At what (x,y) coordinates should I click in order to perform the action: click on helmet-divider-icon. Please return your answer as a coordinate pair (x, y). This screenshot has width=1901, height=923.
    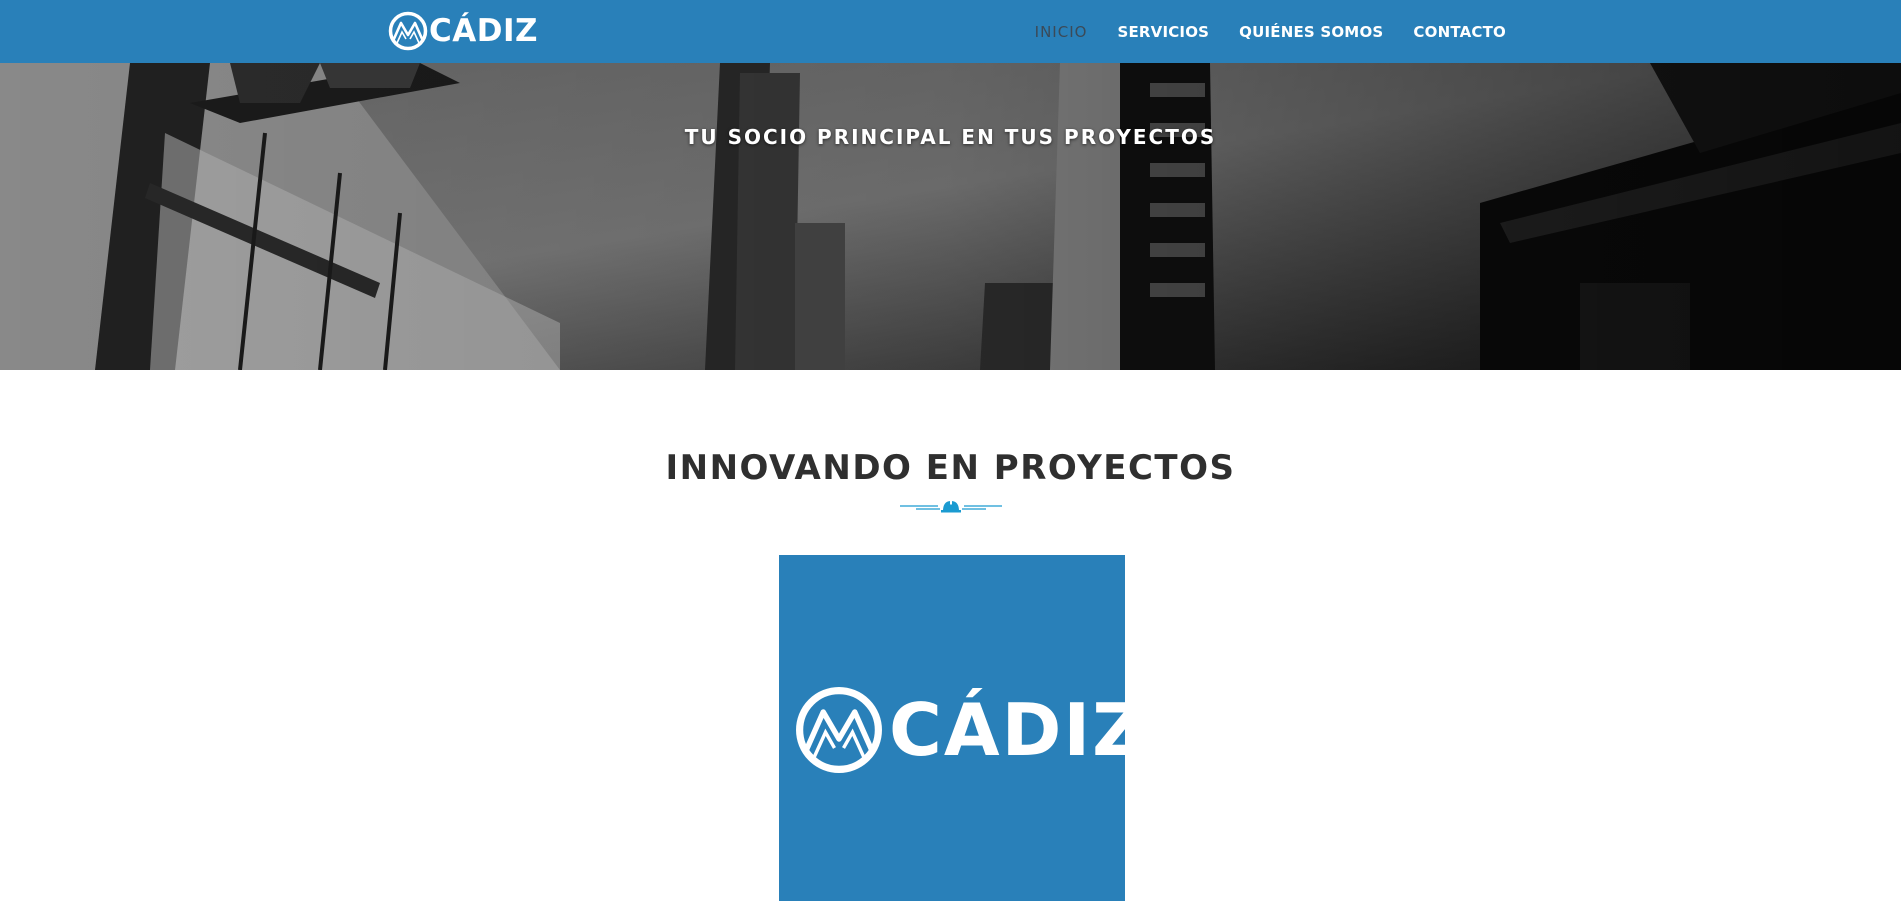
    Looking at the image, I should click on (951, 506).